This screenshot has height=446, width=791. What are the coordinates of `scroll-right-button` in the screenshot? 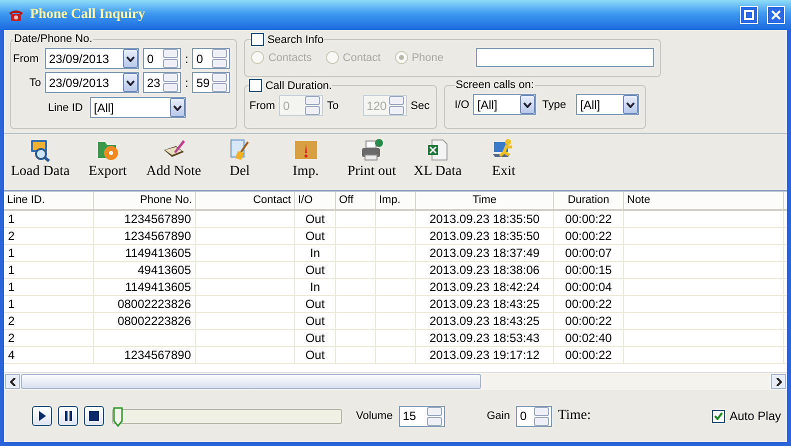 It's located at (778, 381).